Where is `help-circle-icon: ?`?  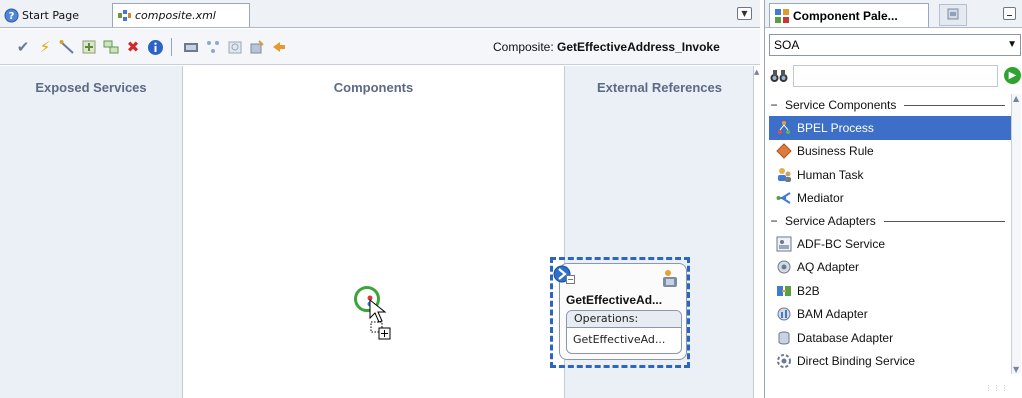 help-circle-icon: ? is located at coordinates (11, 15).